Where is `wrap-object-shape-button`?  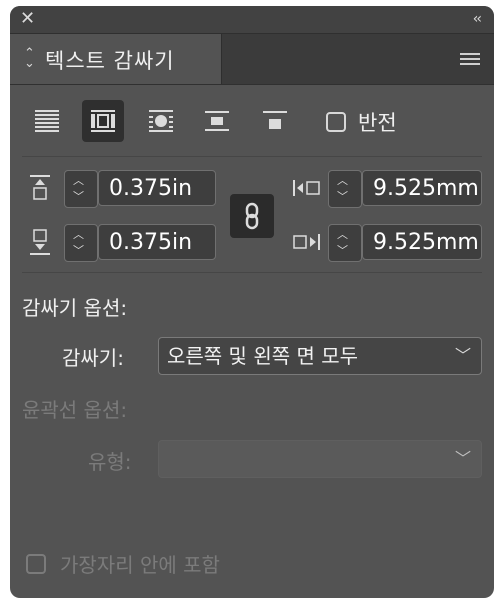
wrap-object-shape-button is located at coordinates (161, 121).